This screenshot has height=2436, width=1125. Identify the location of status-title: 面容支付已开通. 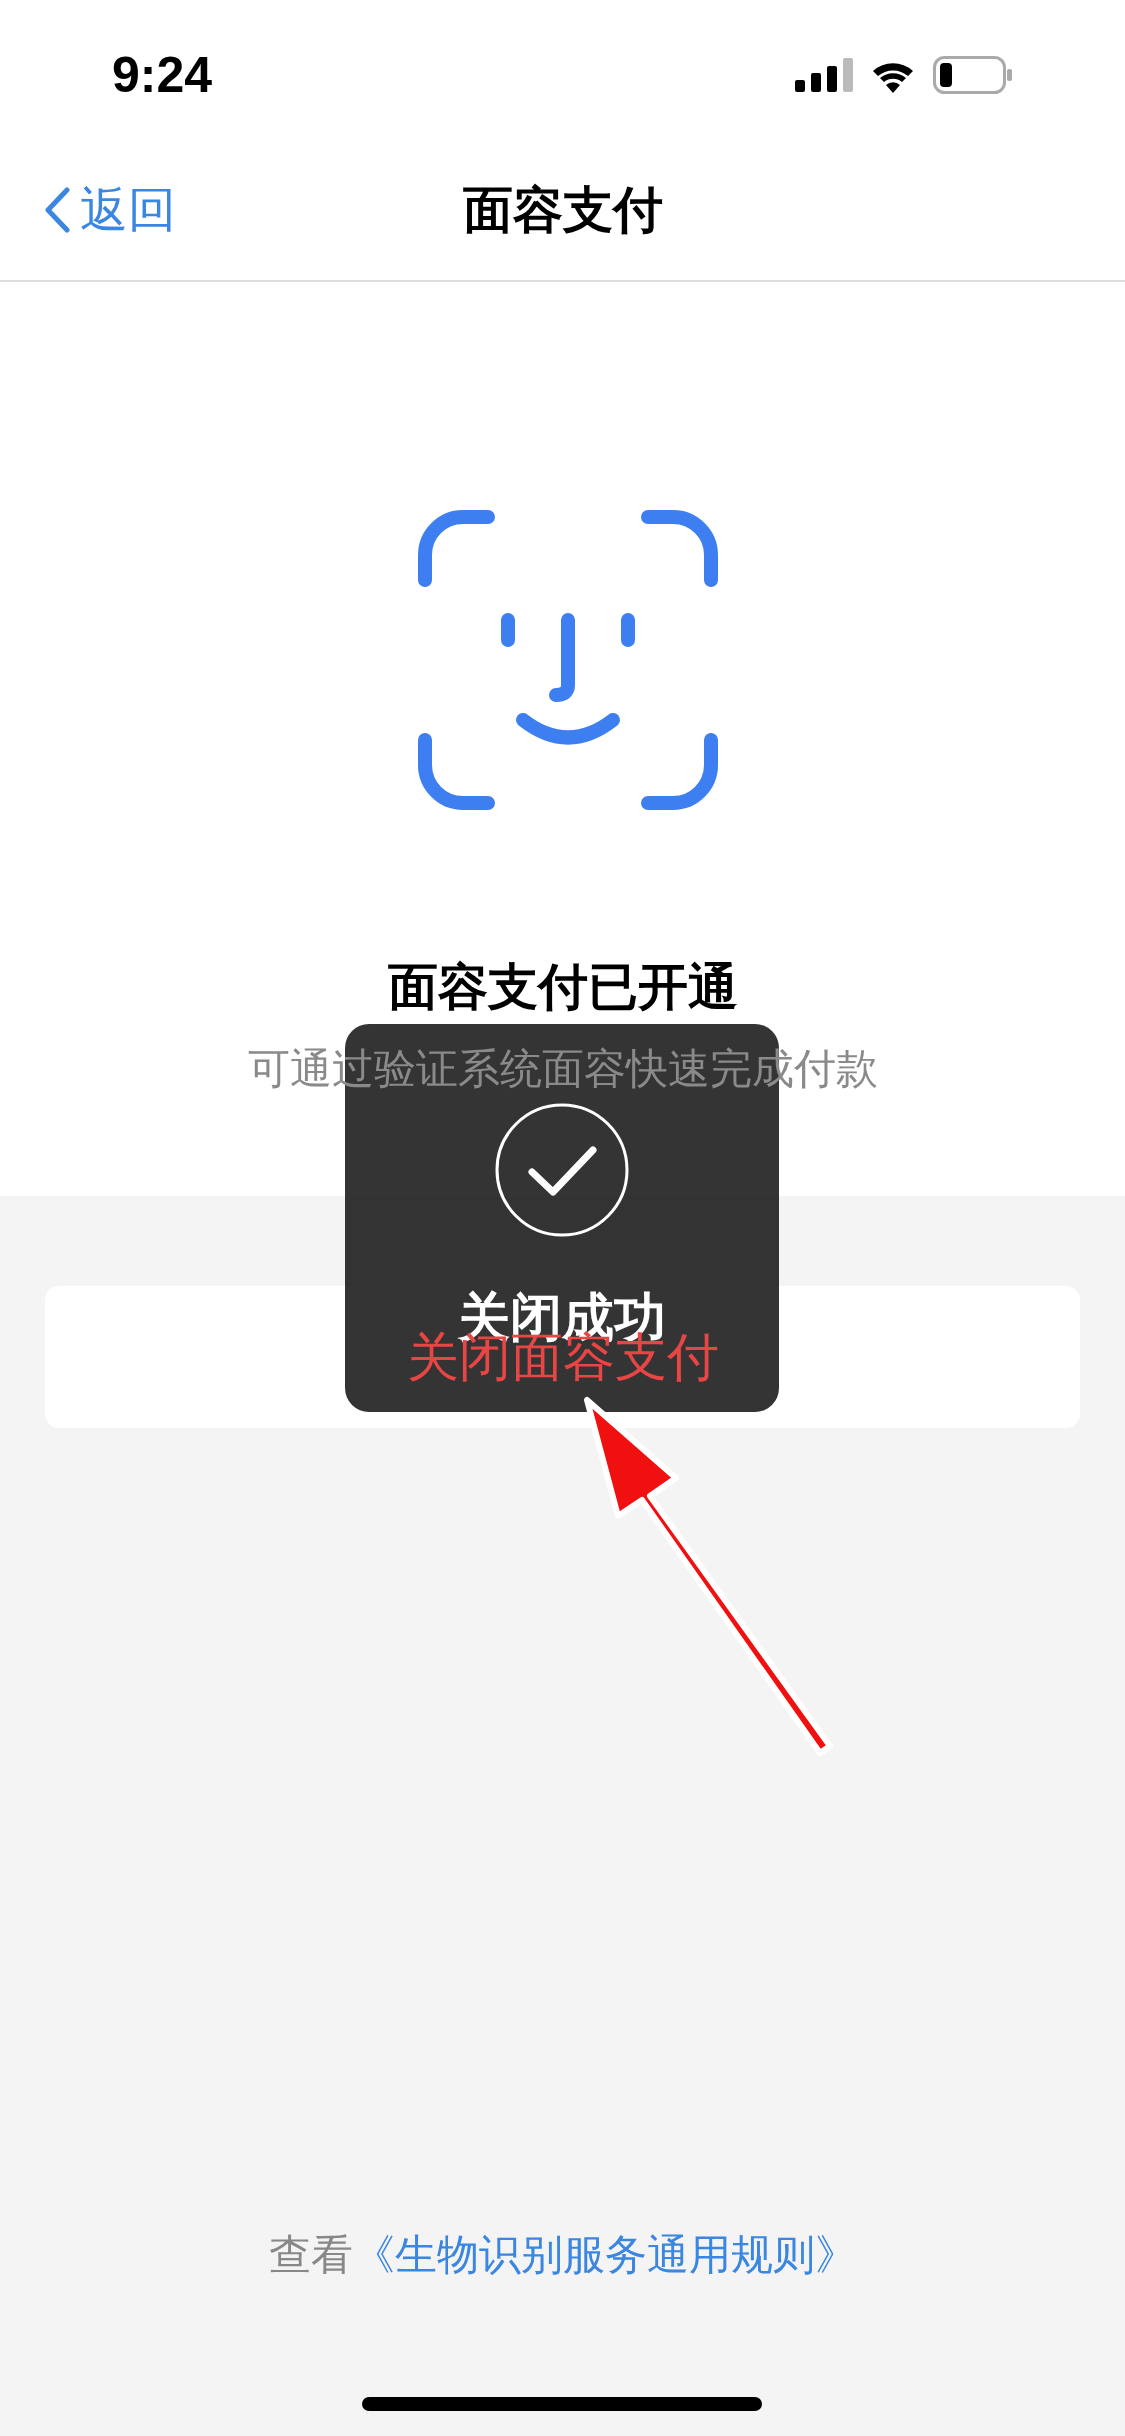
(562, 987).